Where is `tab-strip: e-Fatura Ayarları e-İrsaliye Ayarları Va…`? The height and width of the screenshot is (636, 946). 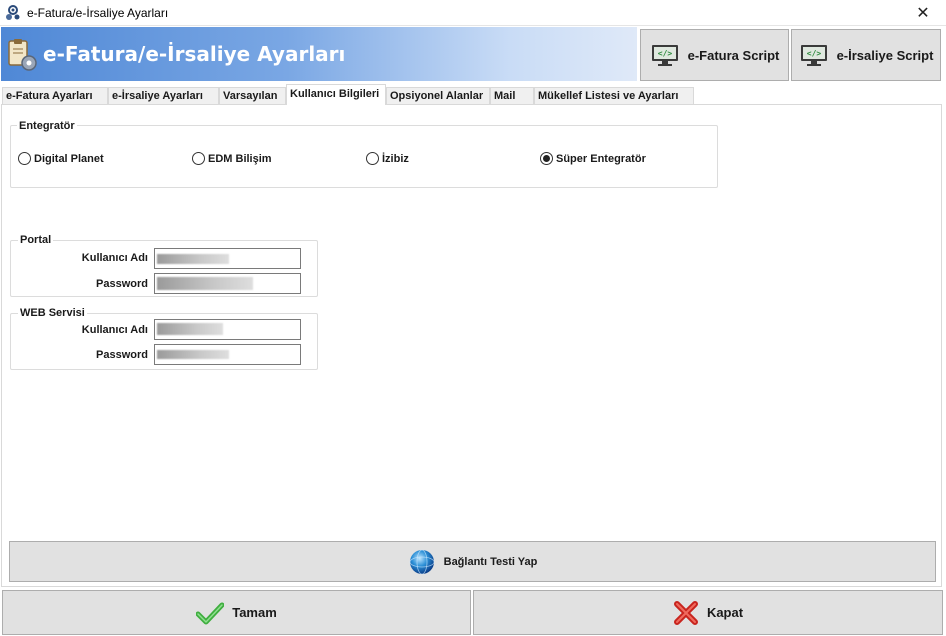 tab-strip: e-Fatura Ayarları e-İrsaliye Ayarları Va… is located at coordinates (472, 94).